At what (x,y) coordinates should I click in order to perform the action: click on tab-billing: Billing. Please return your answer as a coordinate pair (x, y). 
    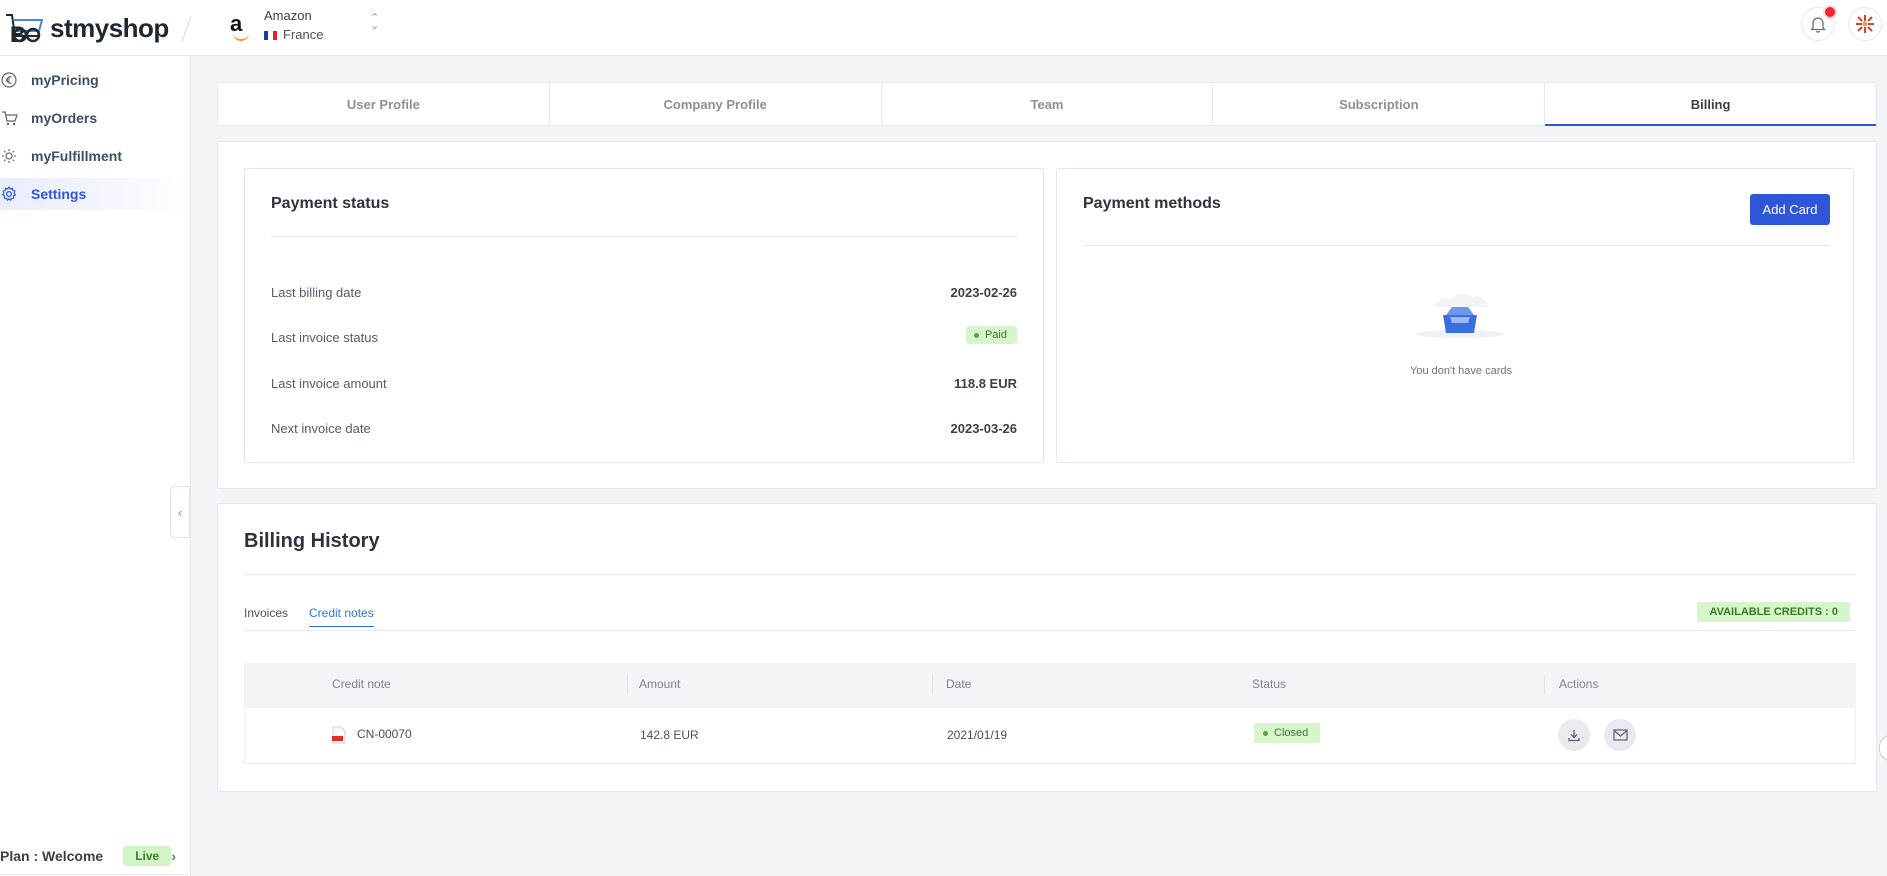
    Looking at the image, I should click on (1710, 104).